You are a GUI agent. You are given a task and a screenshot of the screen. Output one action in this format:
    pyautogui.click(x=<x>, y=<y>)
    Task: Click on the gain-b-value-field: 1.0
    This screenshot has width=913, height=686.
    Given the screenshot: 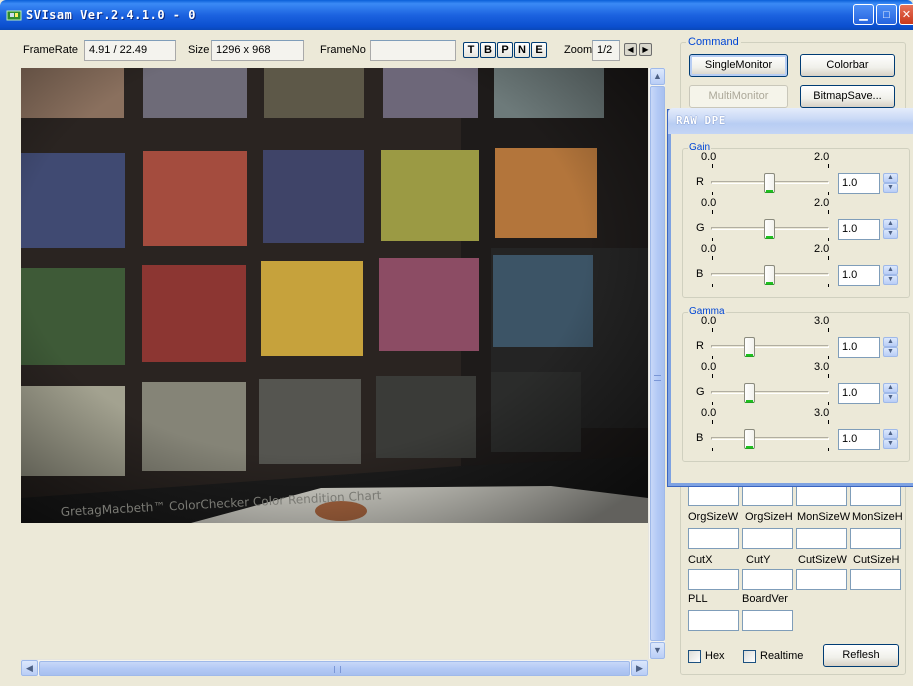 What is the action you would take?
    pyautogui.click(x=859, y=275)
    